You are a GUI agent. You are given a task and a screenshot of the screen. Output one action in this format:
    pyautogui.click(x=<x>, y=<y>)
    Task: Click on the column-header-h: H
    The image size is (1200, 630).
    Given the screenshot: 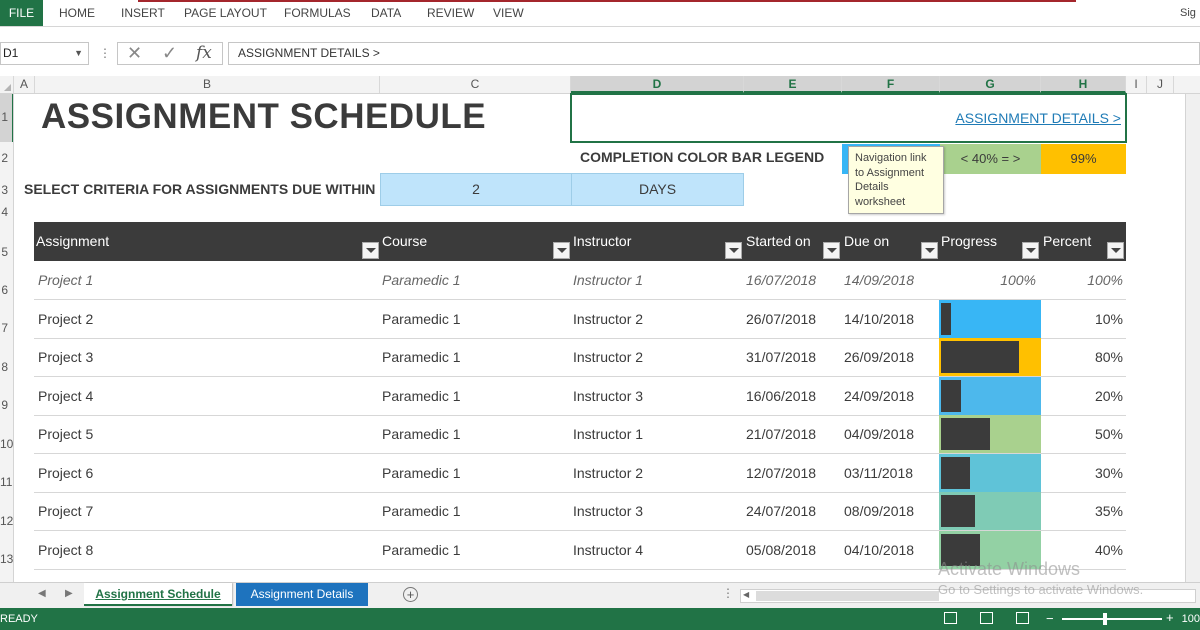 What is the action you would take?
    pyautogui.click(x=1083, y=84)
    